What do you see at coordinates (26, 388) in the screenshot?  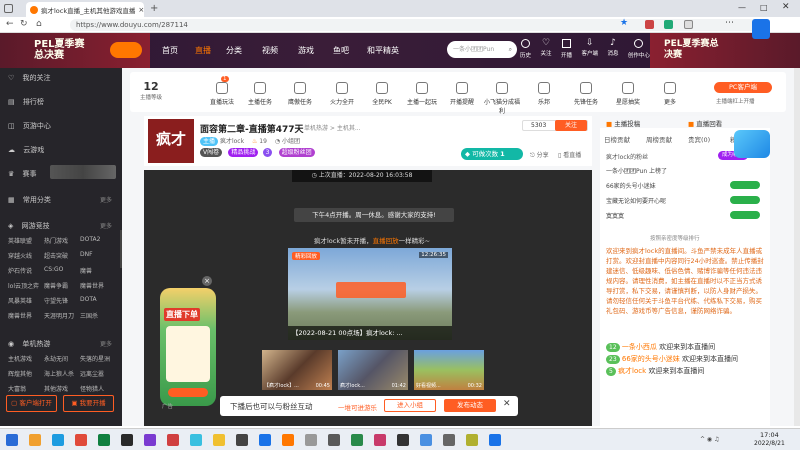 I see `single-6: 大富翁` at bounding box center [26, 388].